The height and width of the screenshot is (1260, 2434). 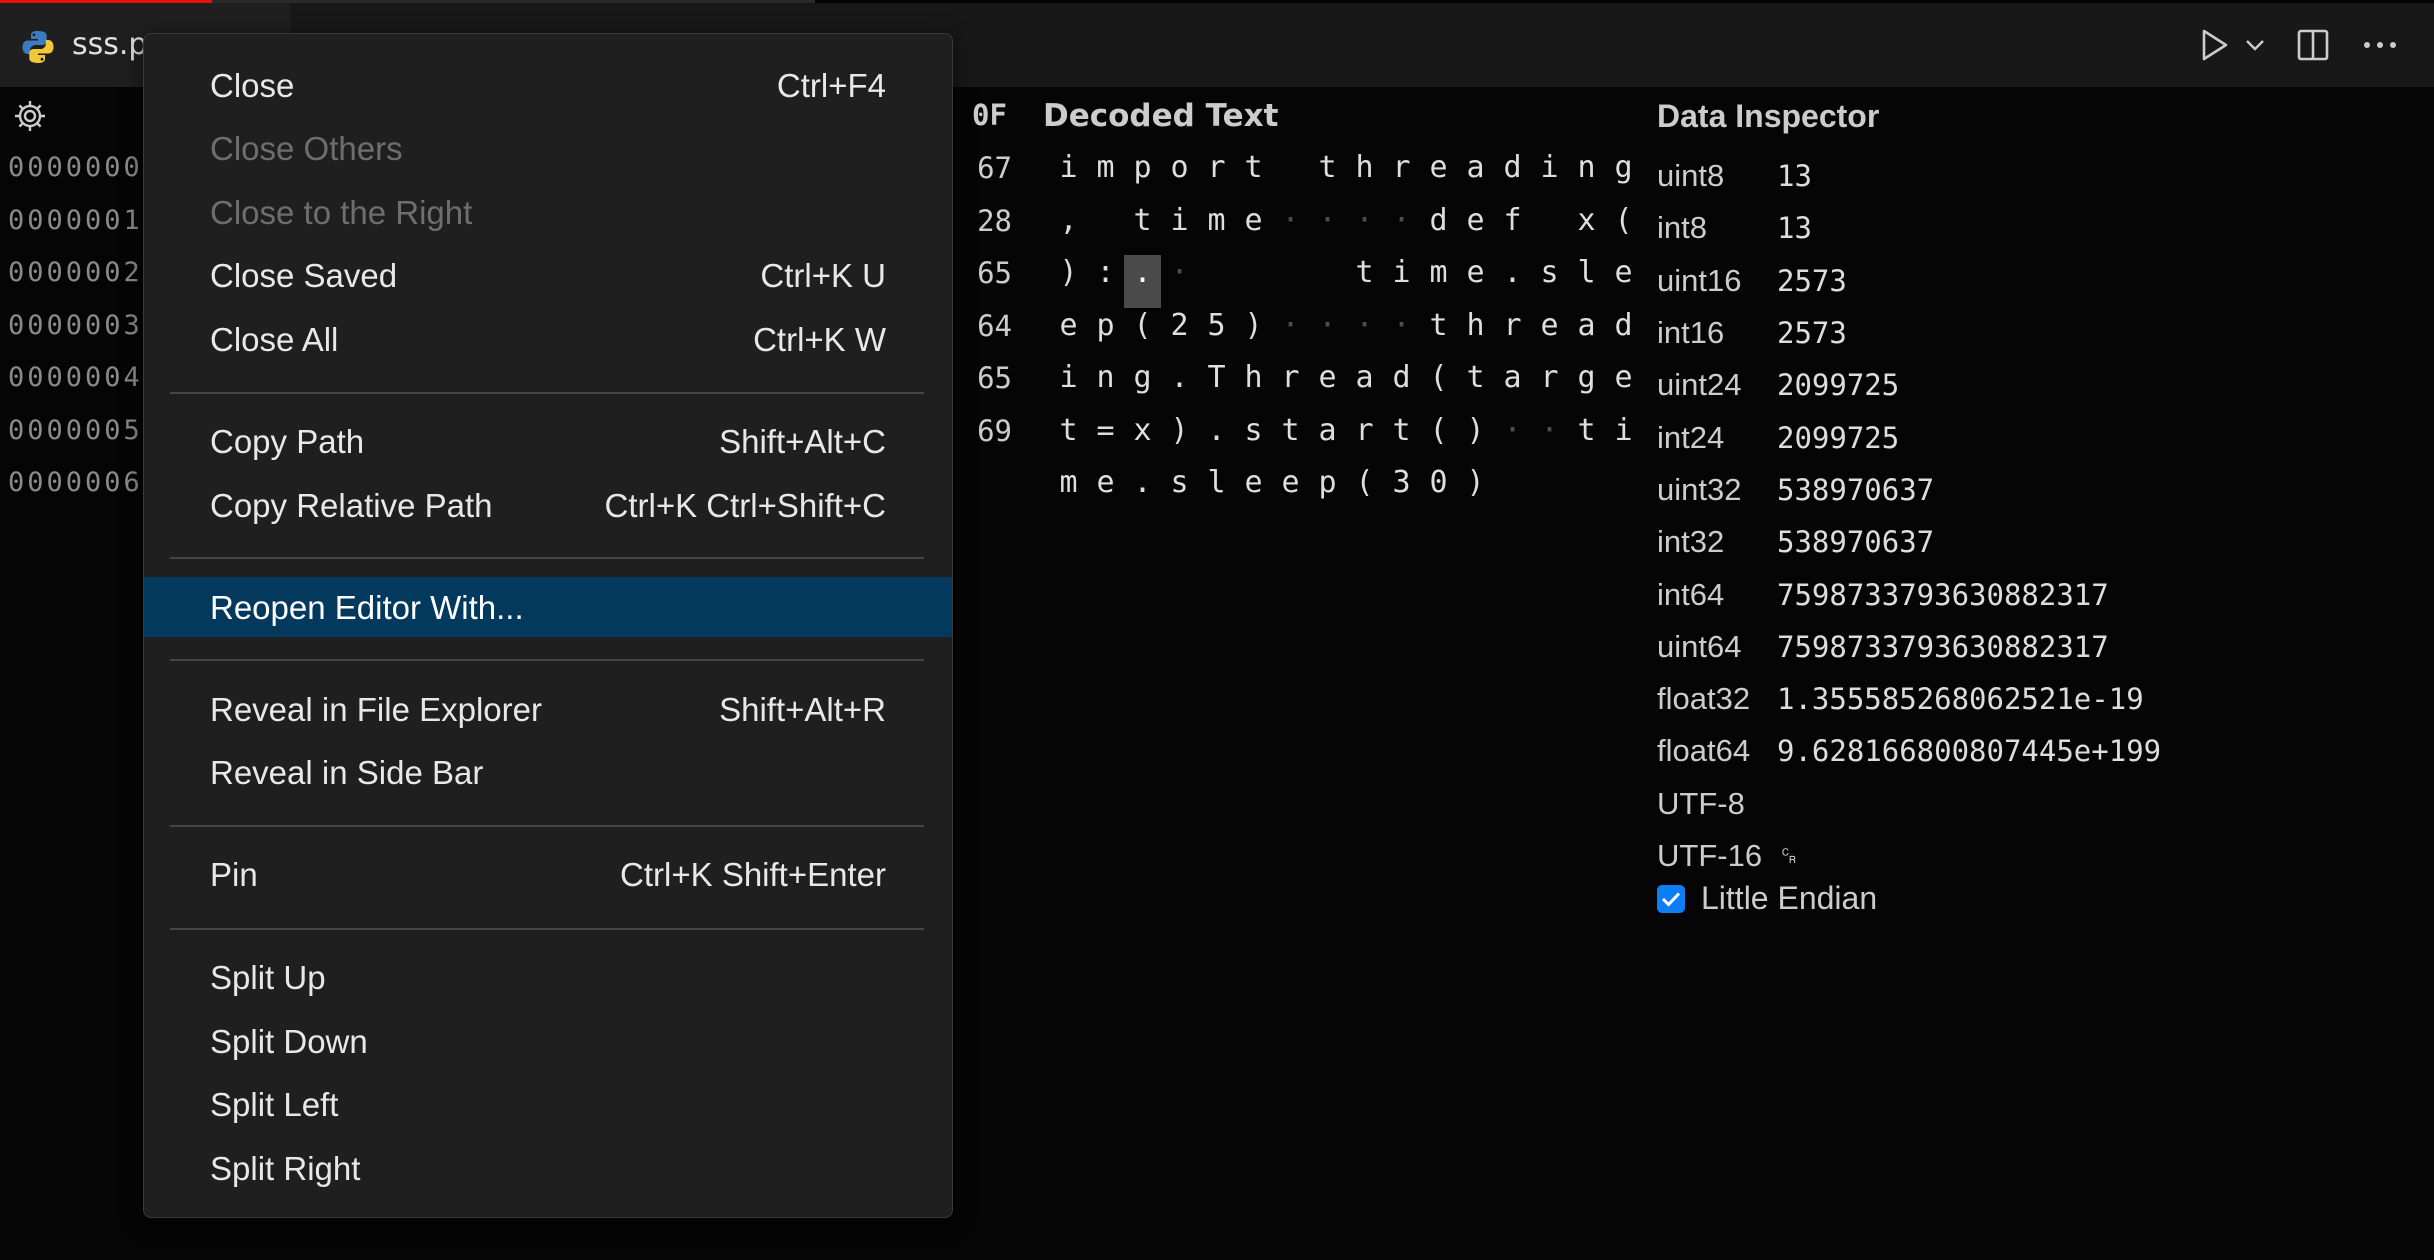 I want to click on menu-item-split-left: Split Left, so click(x=548, y=1104).